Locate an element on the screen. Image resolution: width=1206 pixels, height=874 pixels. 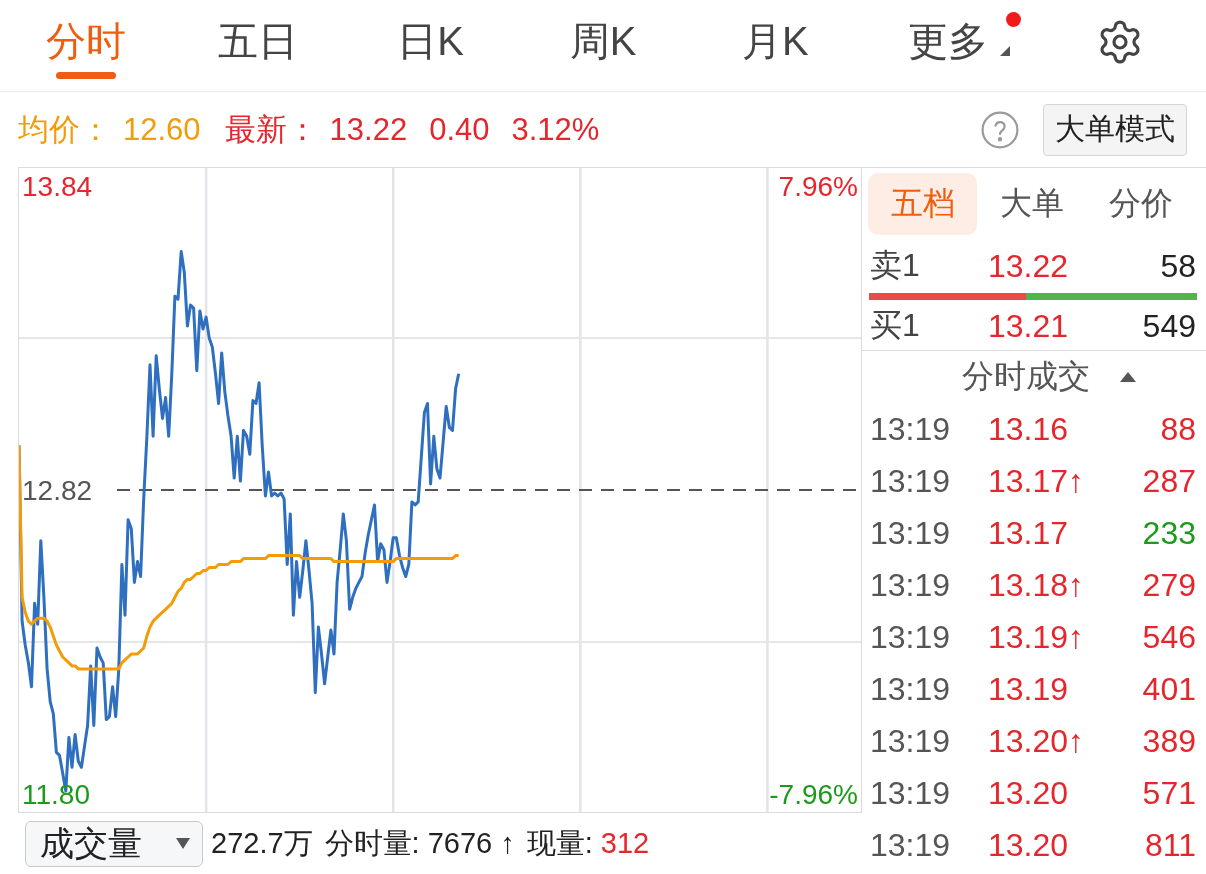
trade-volume: 88 is located at coordinates (1178, 429).